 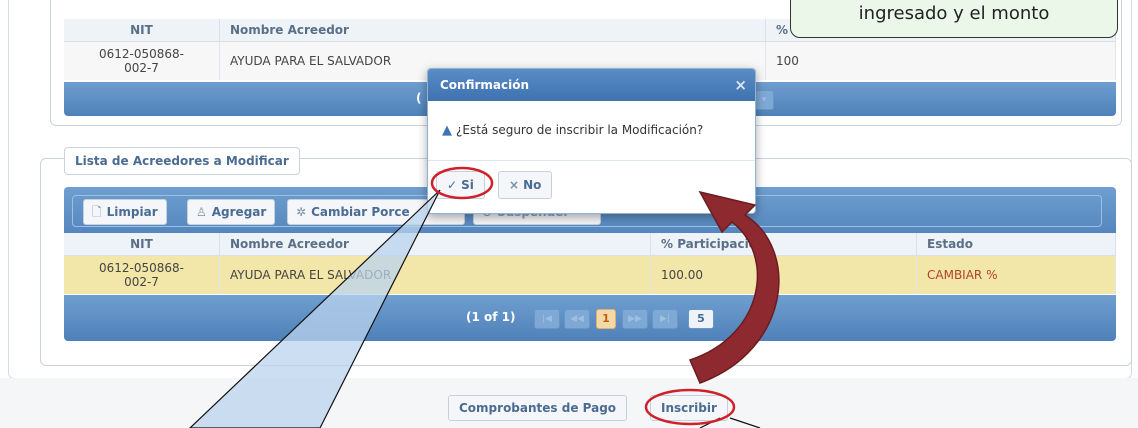 I want to click on warning-icon: ▲, so click(x=447, y=130).